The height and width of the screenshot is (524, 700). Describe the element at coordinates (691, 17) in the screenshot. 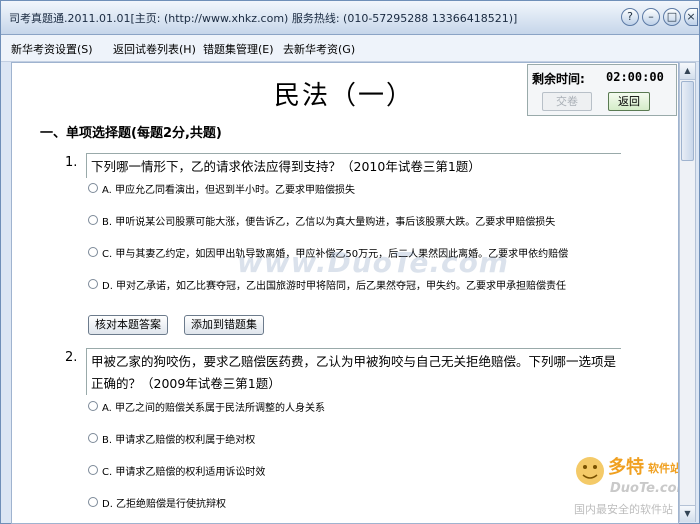

I see `close-icon: ×` at that location.